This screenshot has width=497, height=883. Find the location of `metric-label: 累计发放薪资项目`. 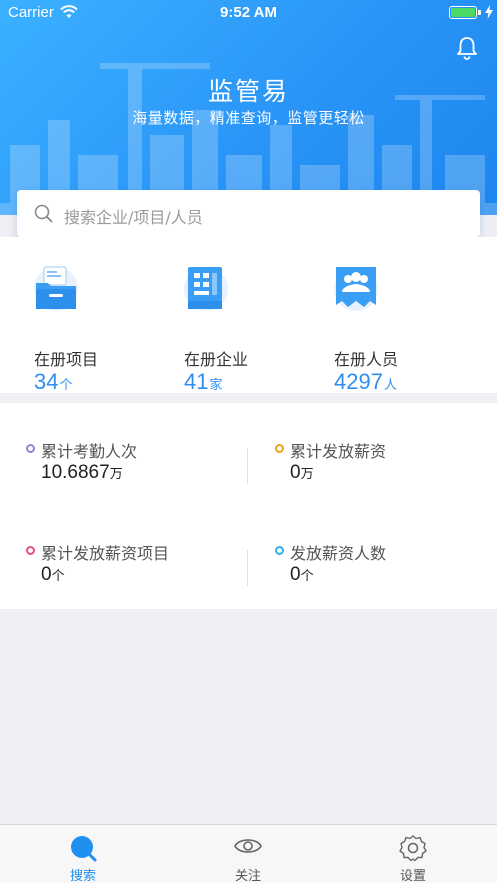

metric-label: 累计发放薪资项目 is located at coordinates (105, 553).